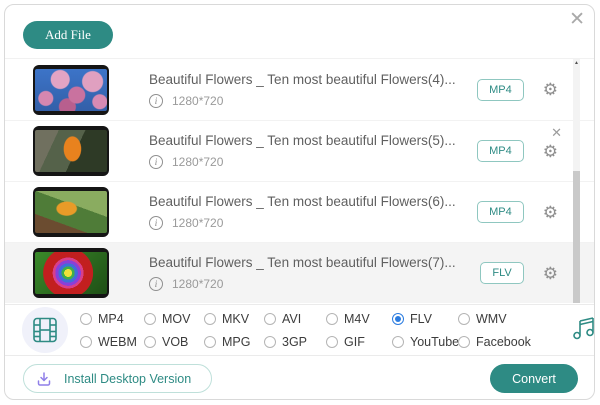 This screenshot has width=600, height=405. Describe the element at coordinates (112, 342) in the screenshot. I see `format-option-webm: WEBM` at that location.